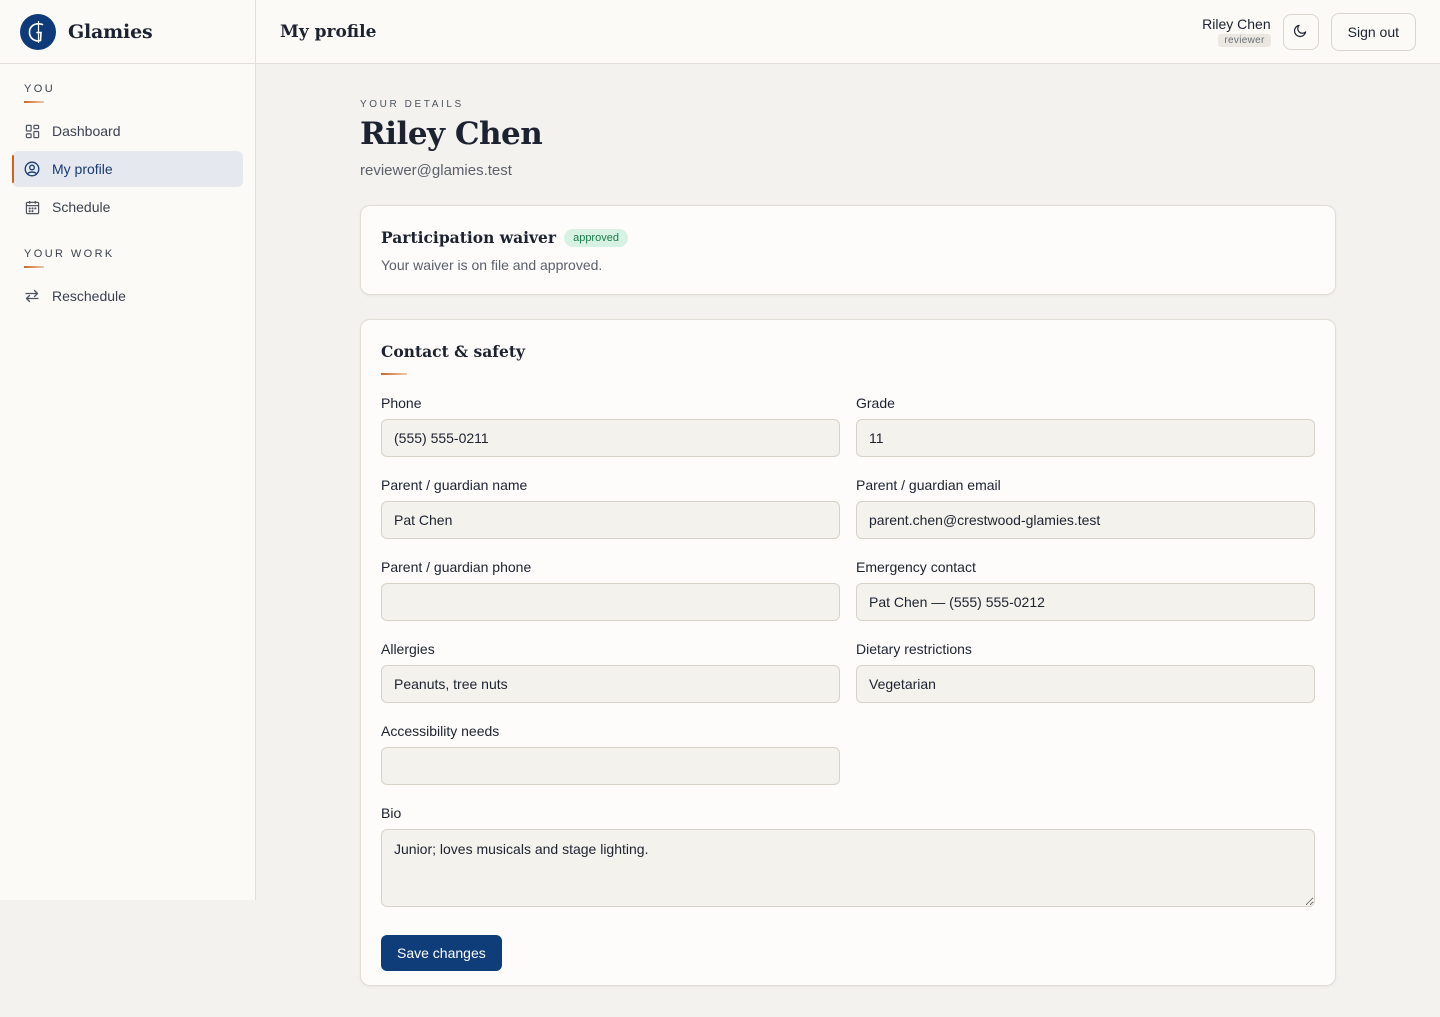  Describe the element at coordinates (127, 207) in the screenshot. I see `sidebar-item-schedule: Schedule` at that location.